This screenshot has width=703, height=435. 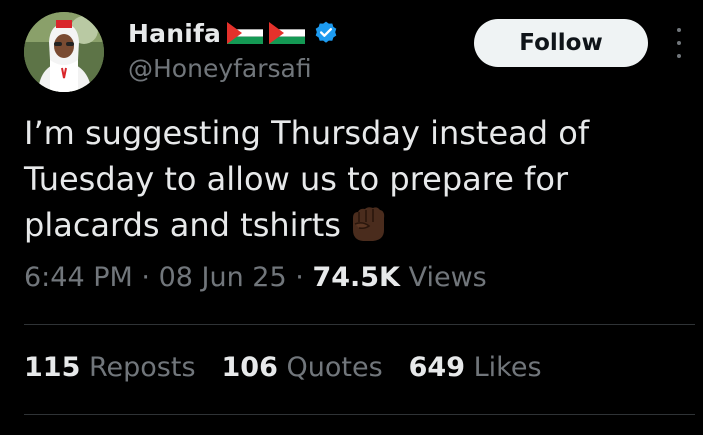 I want to click on engagement-stats: 115 Reposts 106 Quotes 649 Likes, so click(x=296, y=367).